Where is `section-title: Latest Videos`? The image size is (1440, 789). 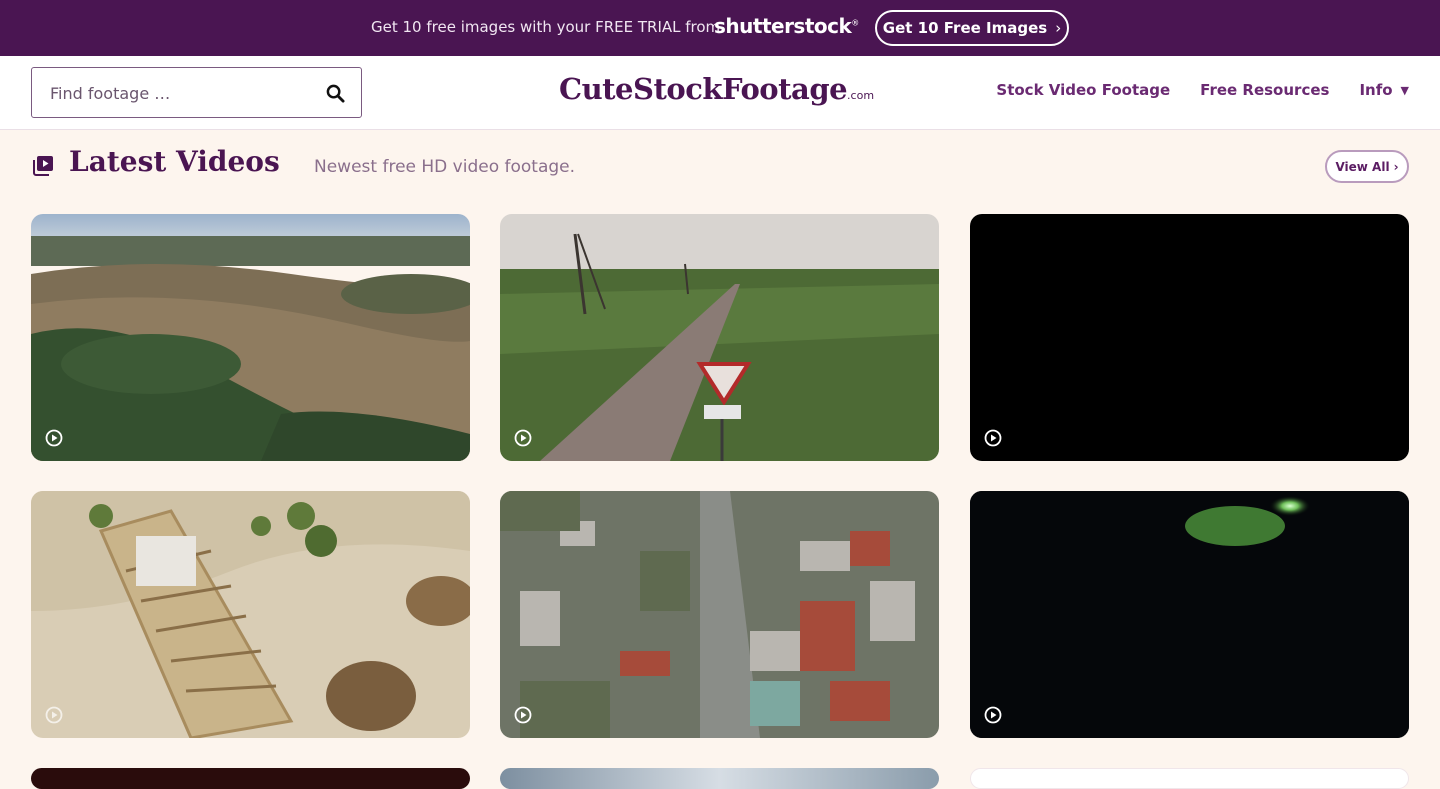
section-title: Latest Videos is located at coordinates (174, 161).